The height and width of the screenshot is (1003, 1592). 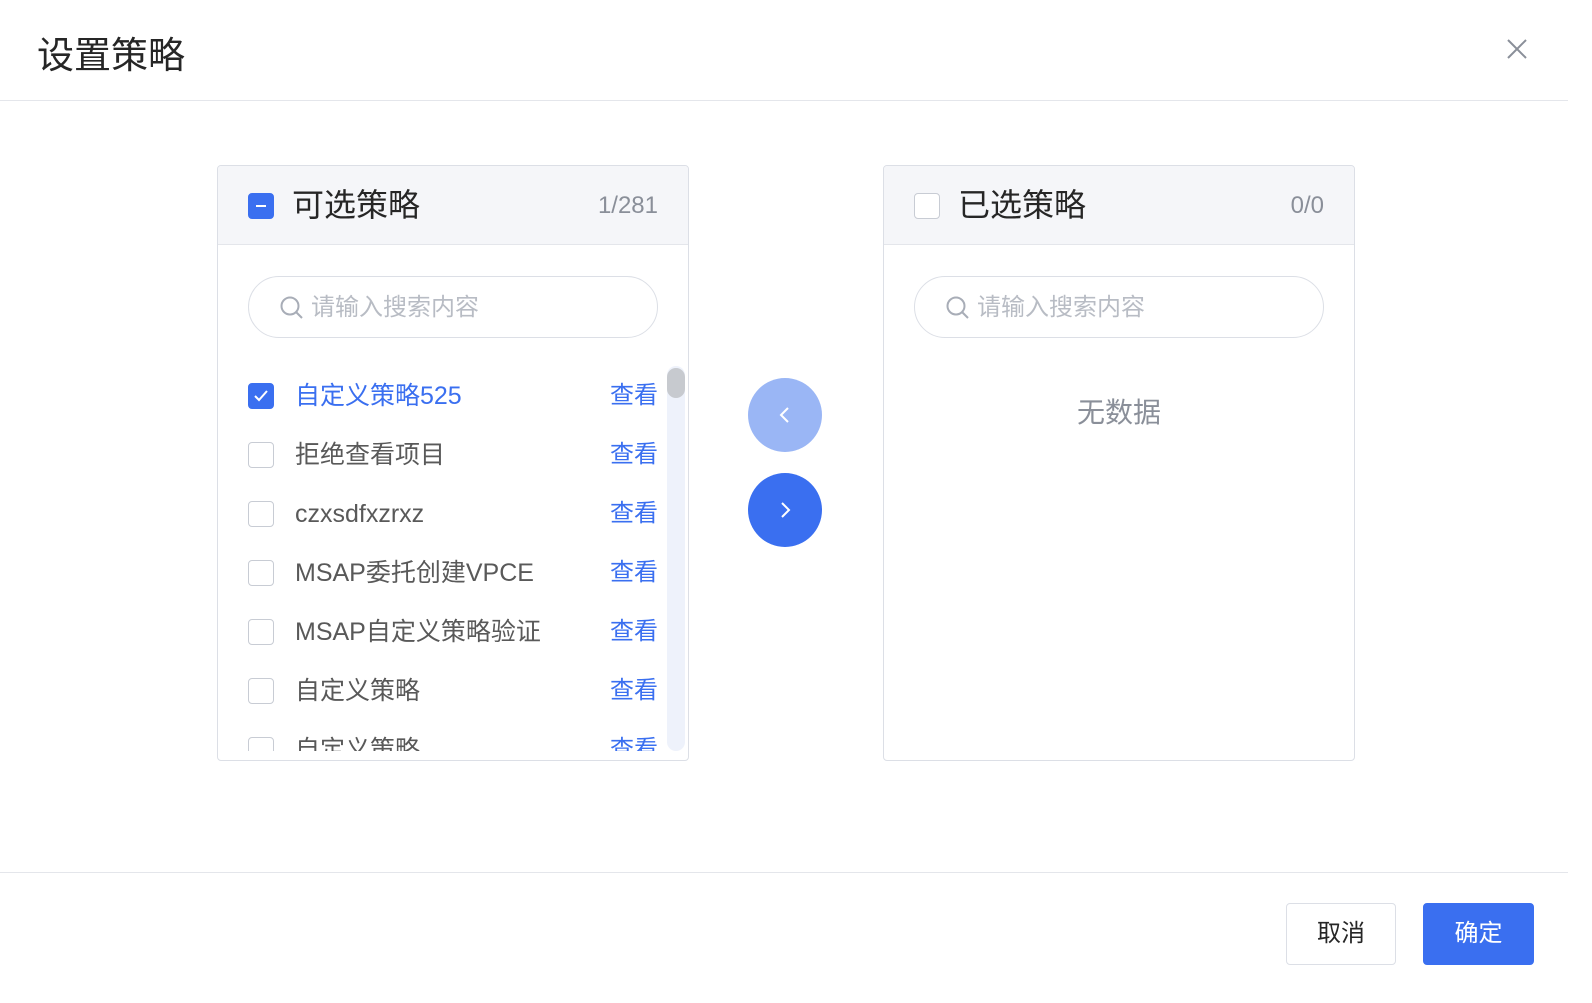 I want to click on select-all-selected-checkbox, so click(x=927, y=206).